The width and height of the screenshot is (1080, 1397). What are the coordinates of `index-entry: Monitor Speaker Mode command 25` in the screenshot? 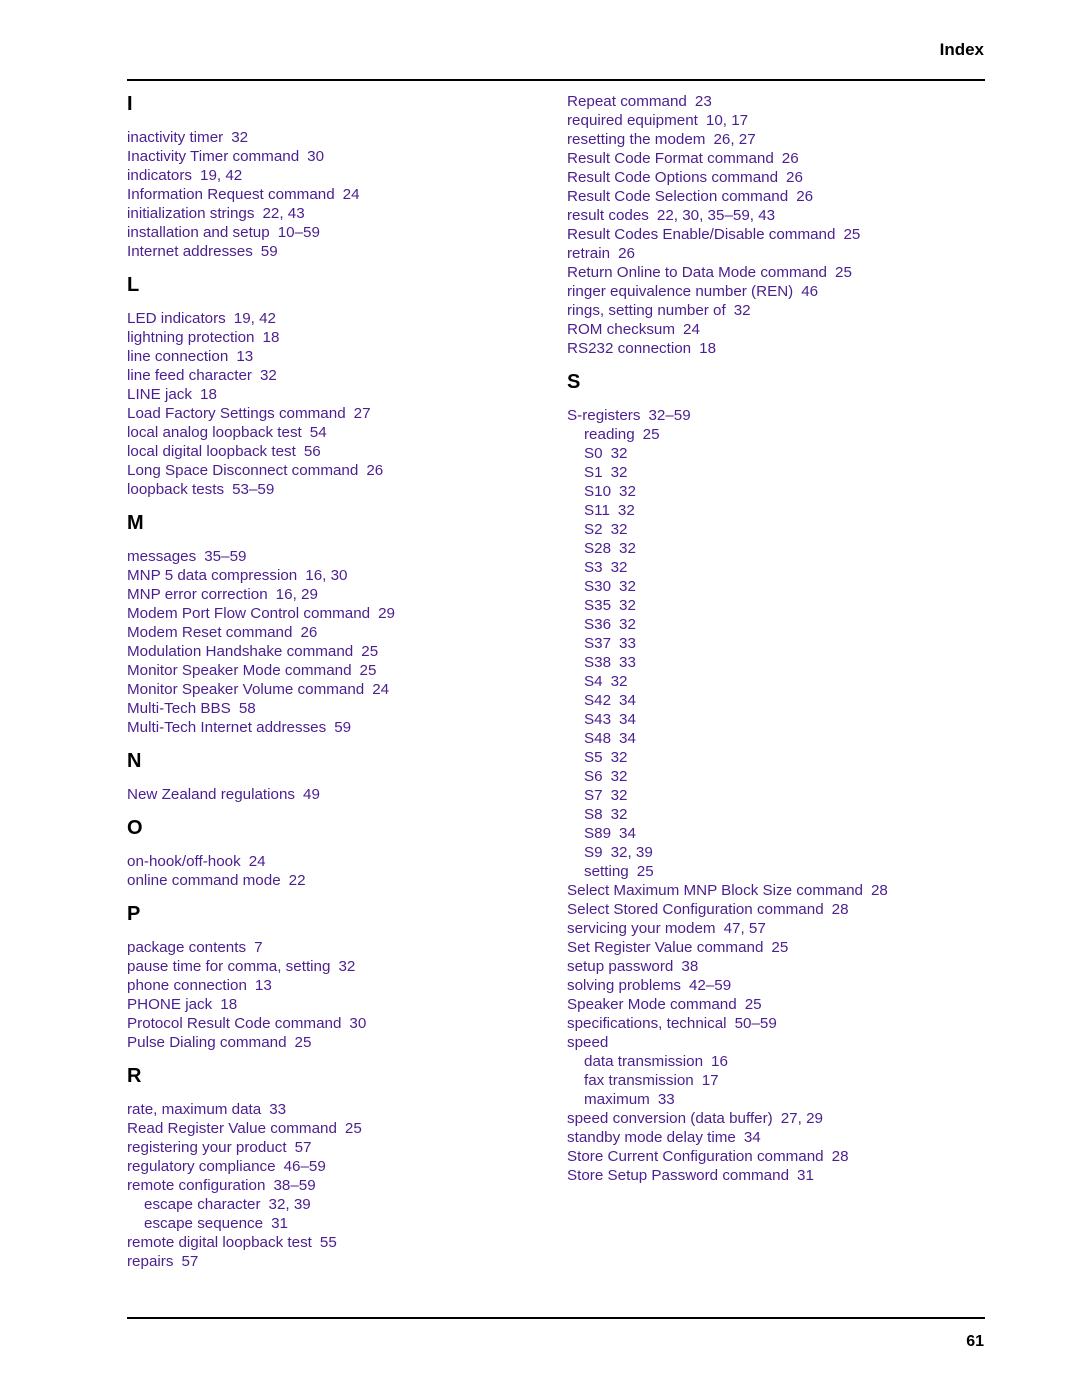 It's located at (337, 670).